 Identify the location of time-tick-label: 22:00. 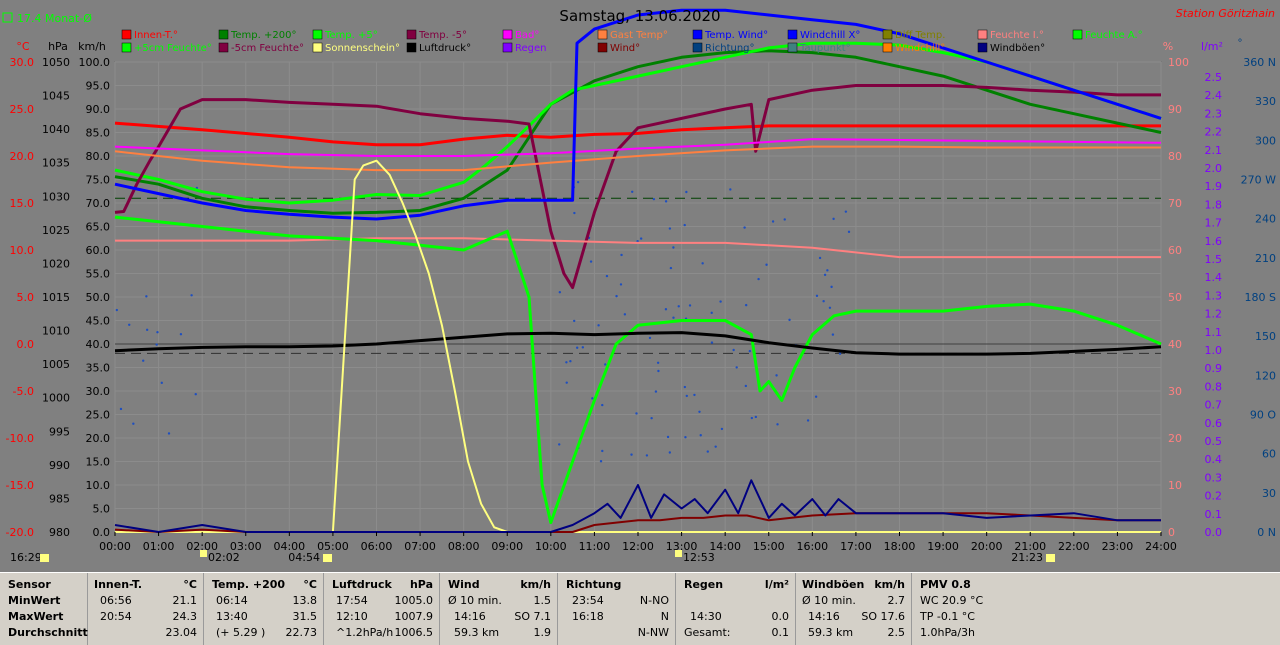
(1074, 546).